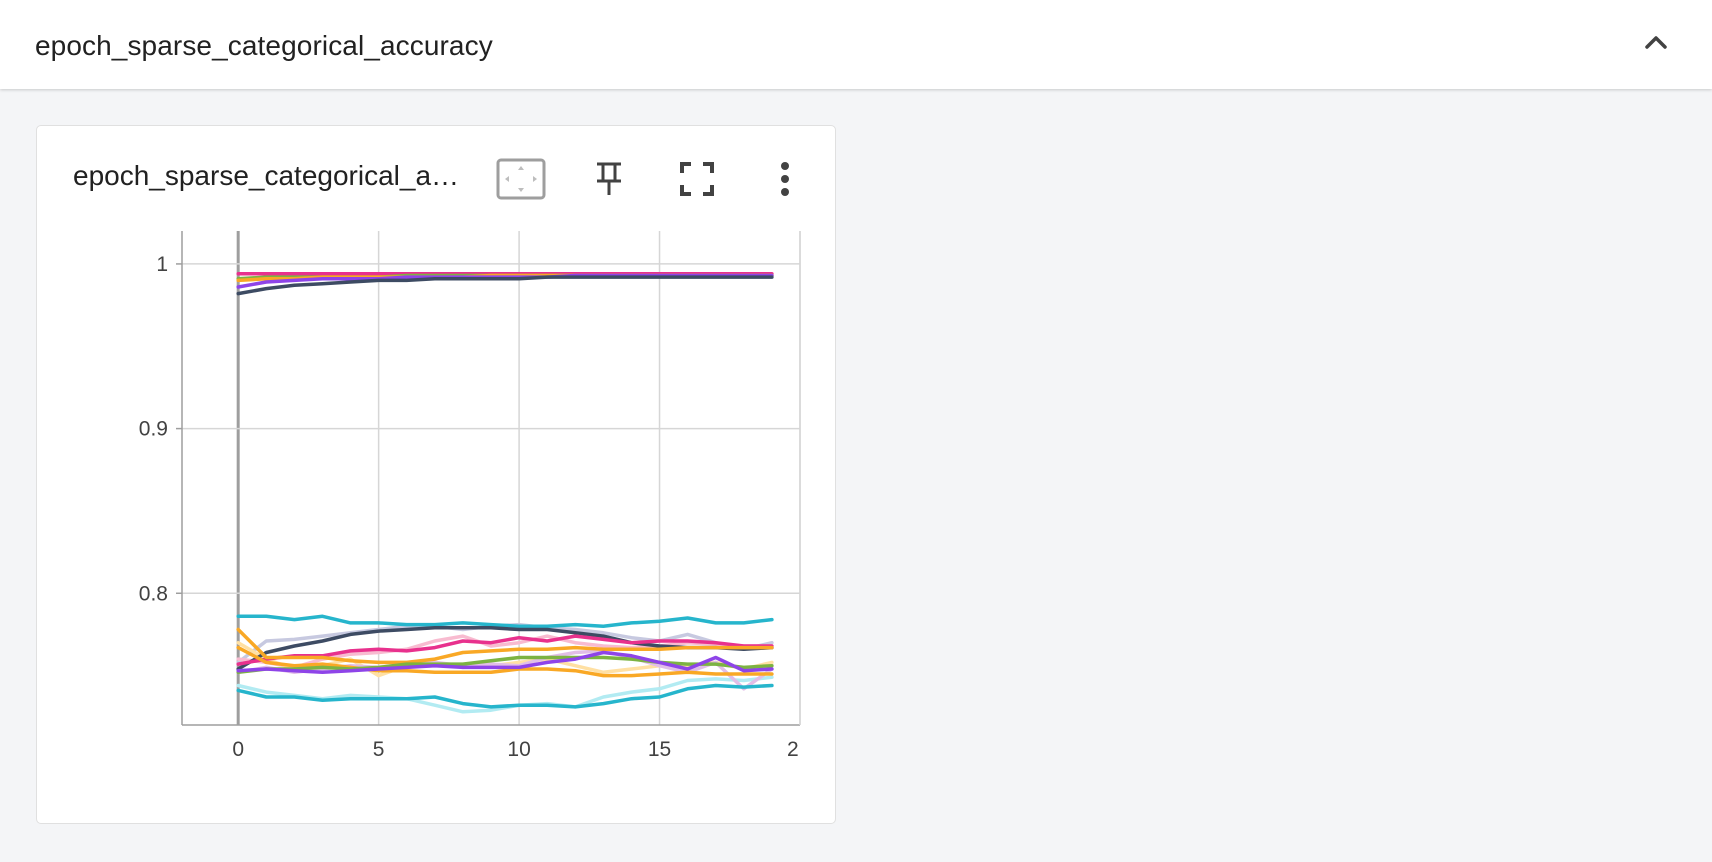 This screenshot has width=1712, height=862. Describe the element at coordinates (153, 593) in the screenshot. I see `y-tick-label: 0.8` at that location.